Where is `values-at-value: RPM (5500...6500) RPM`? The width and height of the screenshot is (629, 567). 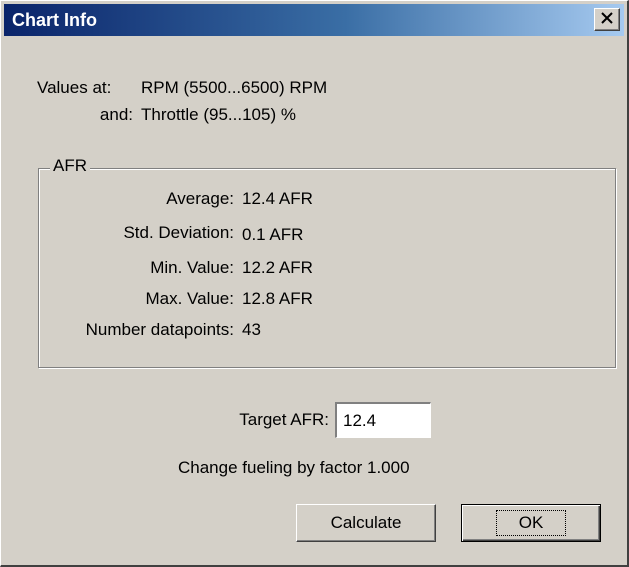 values-at-value: RPM (5500...6500) RPM is located at coordinates (234, 87).